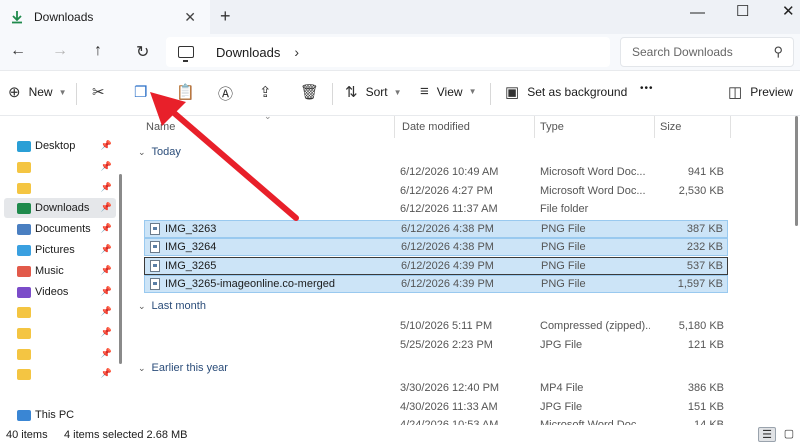 The width and height of the screenshot is (800, 443). What do you see at coordinates (577, 92) in the screenshot?
I see `set-as-background-label: Set as background` at bounding box center [577, 92].